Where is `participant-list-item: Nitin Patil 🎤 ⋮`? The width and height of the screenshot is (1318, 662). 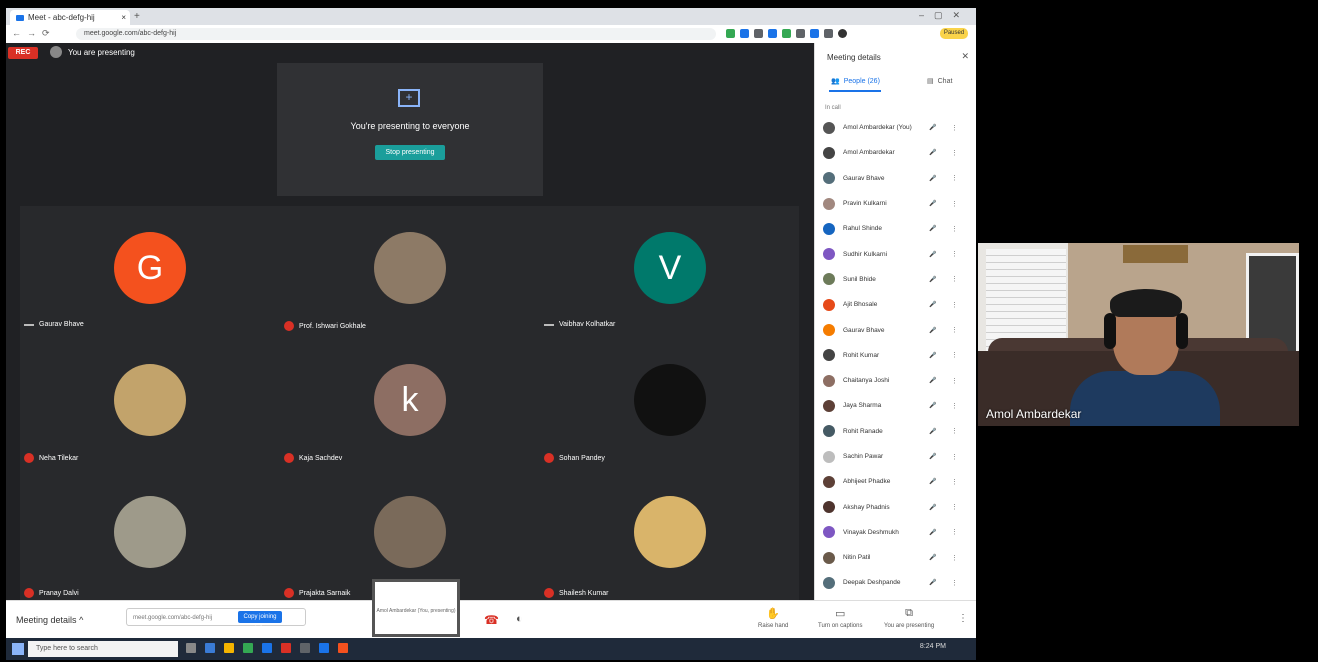 participant-list-item: Nitin Patil 🎤 ⋮ is located at coordinates (896, 557).